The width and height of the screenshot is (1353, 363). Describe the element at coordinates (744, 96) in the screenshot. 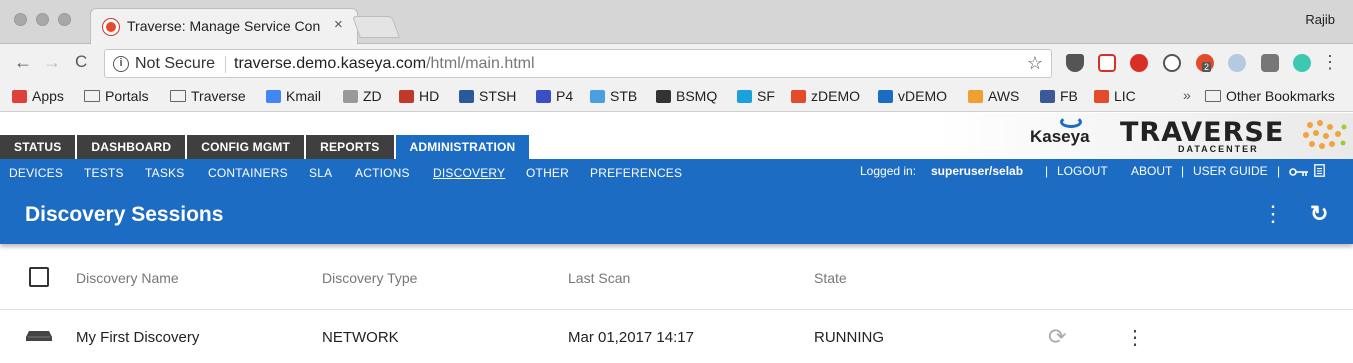

I see `cloud-icon` at that location.